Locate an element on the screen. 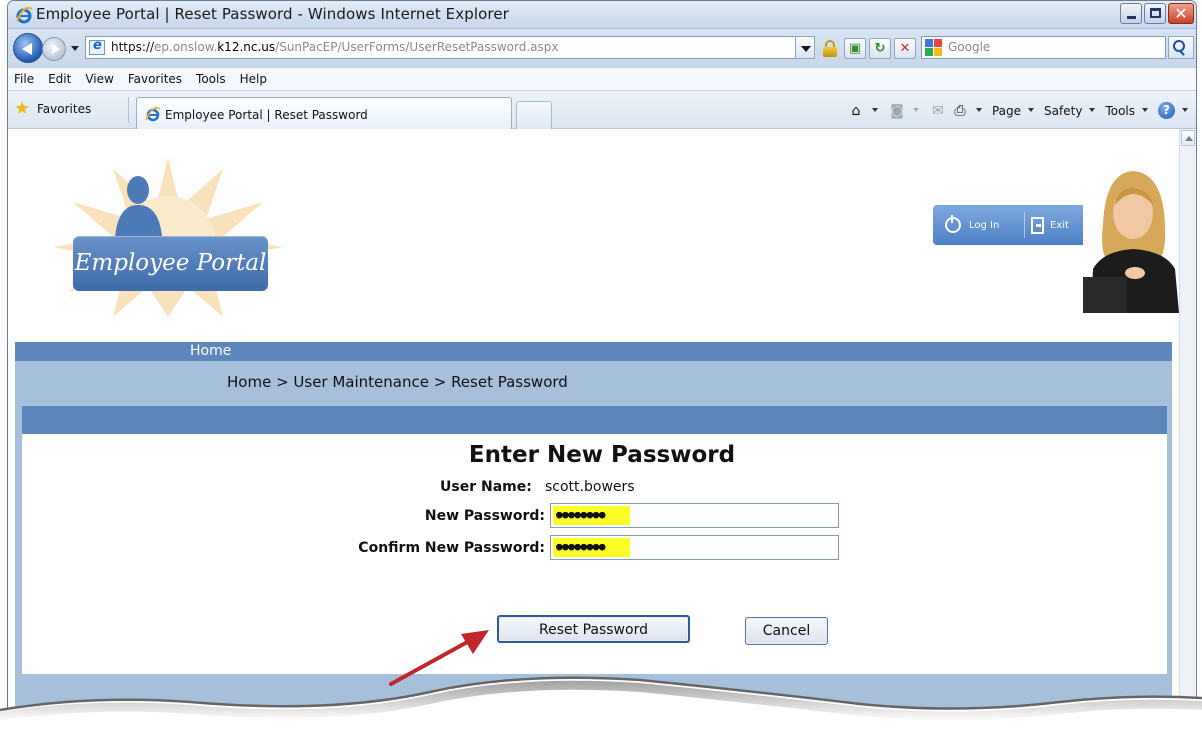 The image size is (1202, 729). maximize-icon is located at coordinates (1155, 13).